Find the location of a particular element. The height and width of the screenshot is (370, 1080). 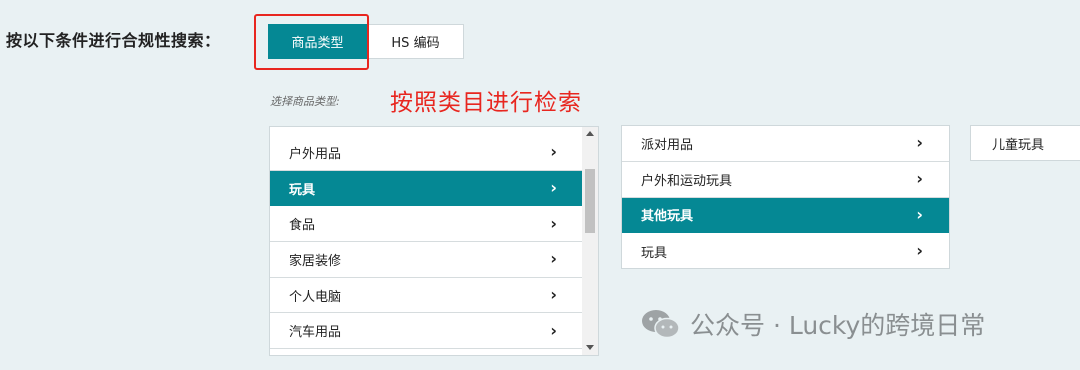

watermark: 公众号 · Lucky的跨境日常 is located at coordinates (812, 324).